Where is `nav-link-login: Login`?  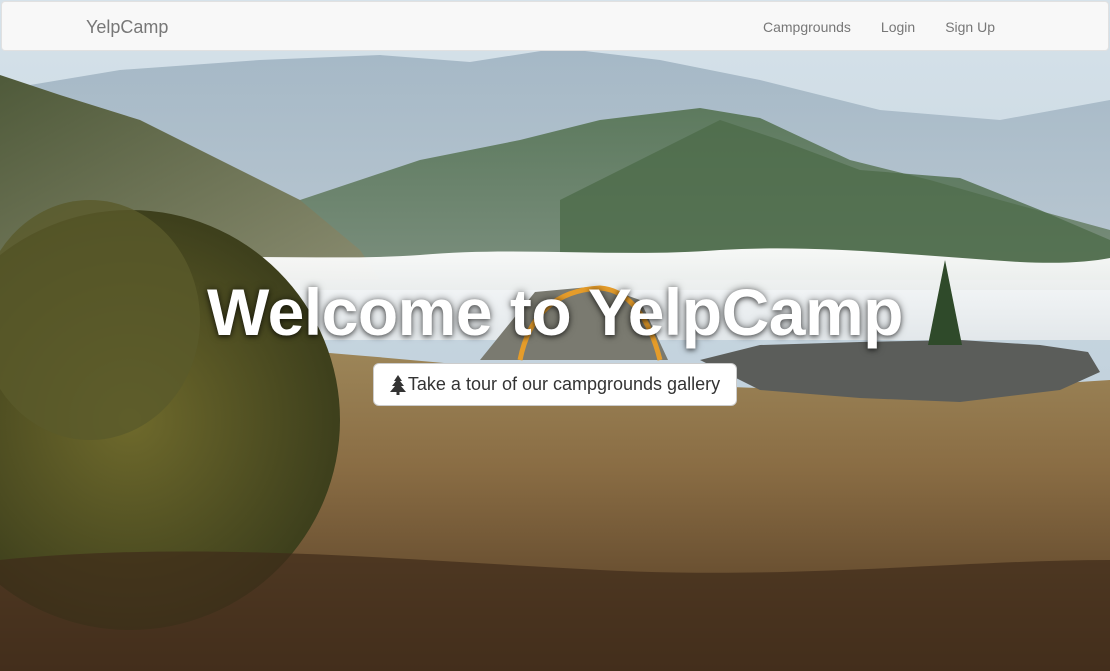
nav-link-login: Login is located at coordinates (898, 27).